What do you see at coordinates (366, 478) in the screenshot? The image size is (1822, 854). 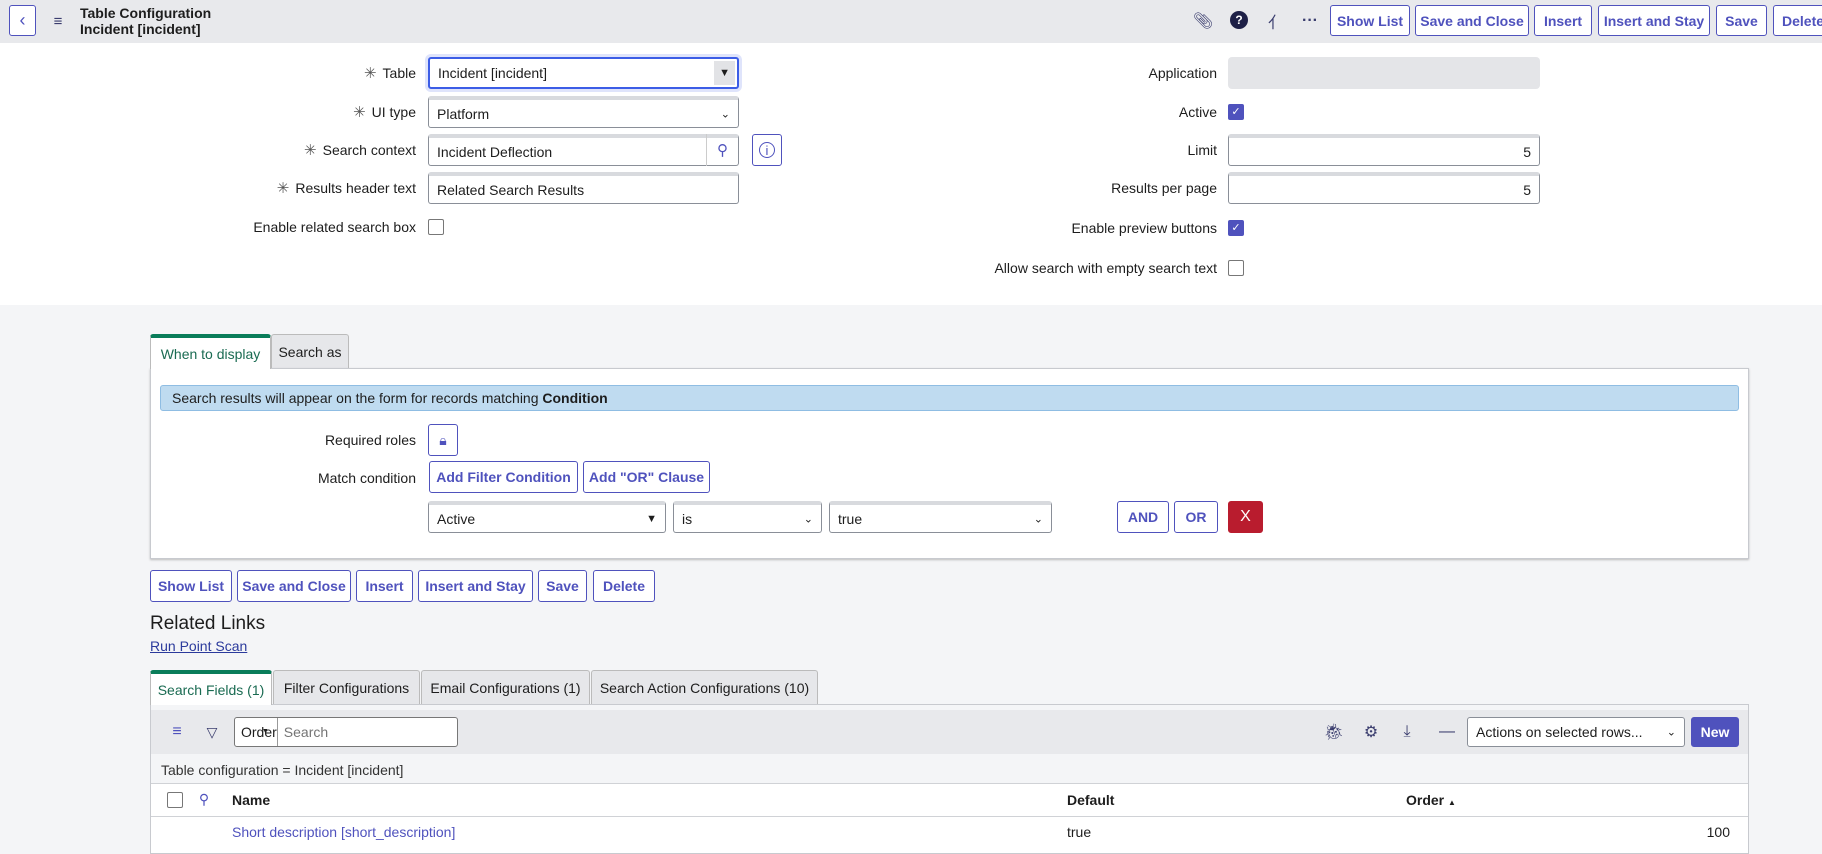 I see `match-condition-label: Match condition` at bounding box center [366, 478].